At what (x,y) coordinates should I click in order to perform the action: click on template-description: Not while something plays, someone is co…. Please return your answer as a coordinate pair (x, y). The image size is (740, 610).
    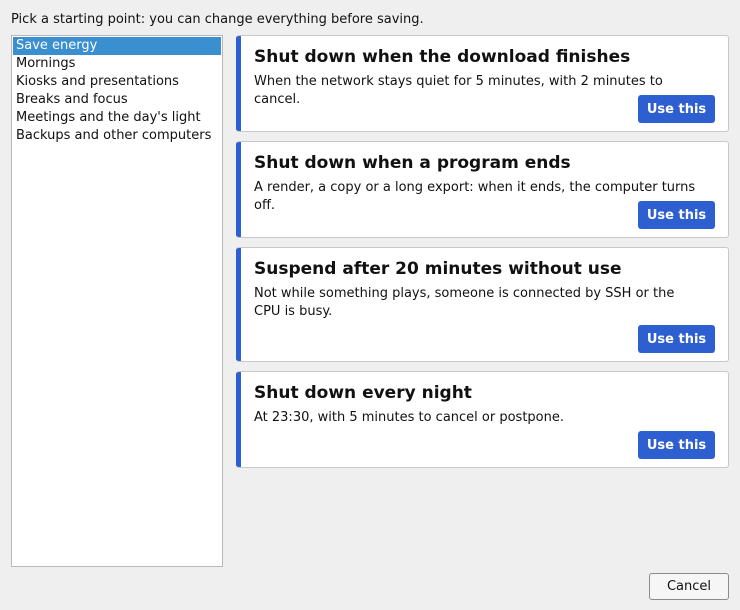
    Looking at the image, I should click on (464, 302).